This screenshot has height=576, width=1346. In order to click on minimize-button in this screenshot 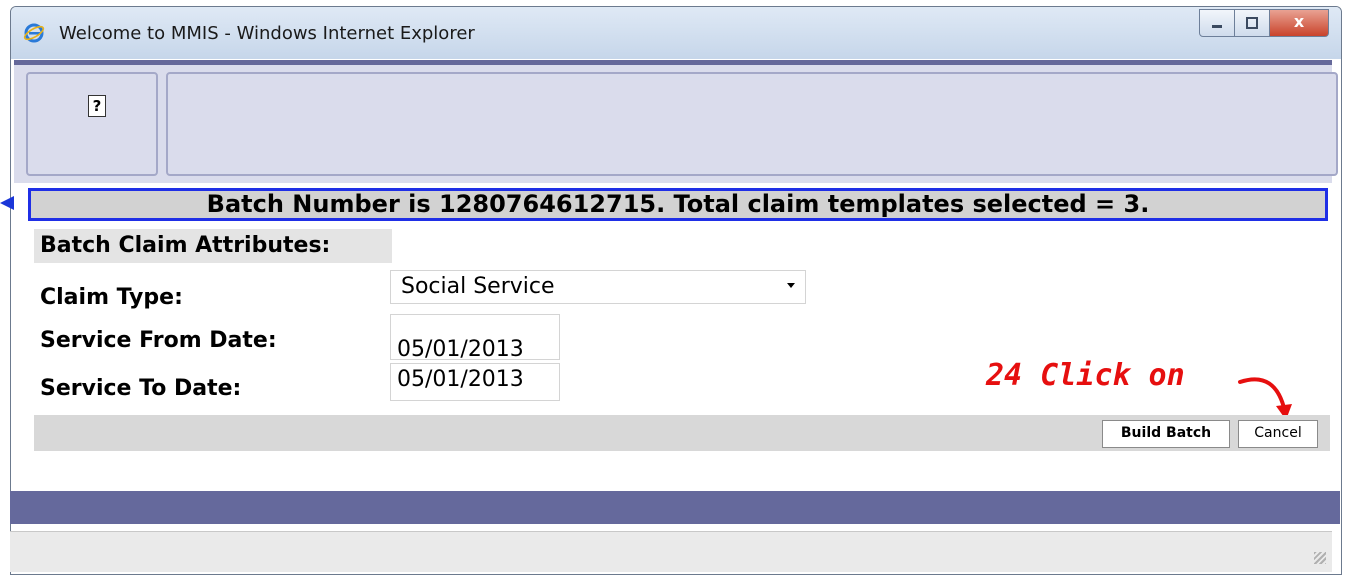, I will do `click(1217, 23)`.